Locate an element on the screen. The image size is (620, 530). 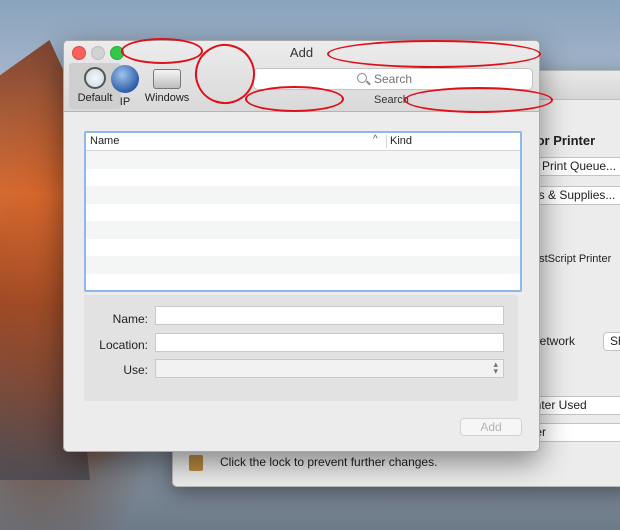
chevron-up-down-icon: ▴ ▾ is located at coordinates (495, 367).